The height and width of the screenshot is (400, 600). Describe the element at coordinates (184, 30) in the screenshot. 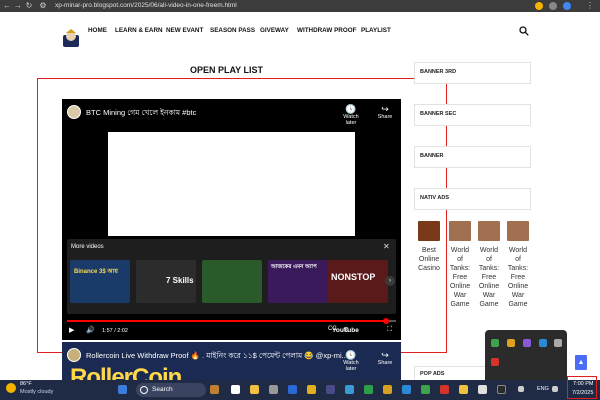

I see `nav-new-evant: NEW EVANT` at that location.